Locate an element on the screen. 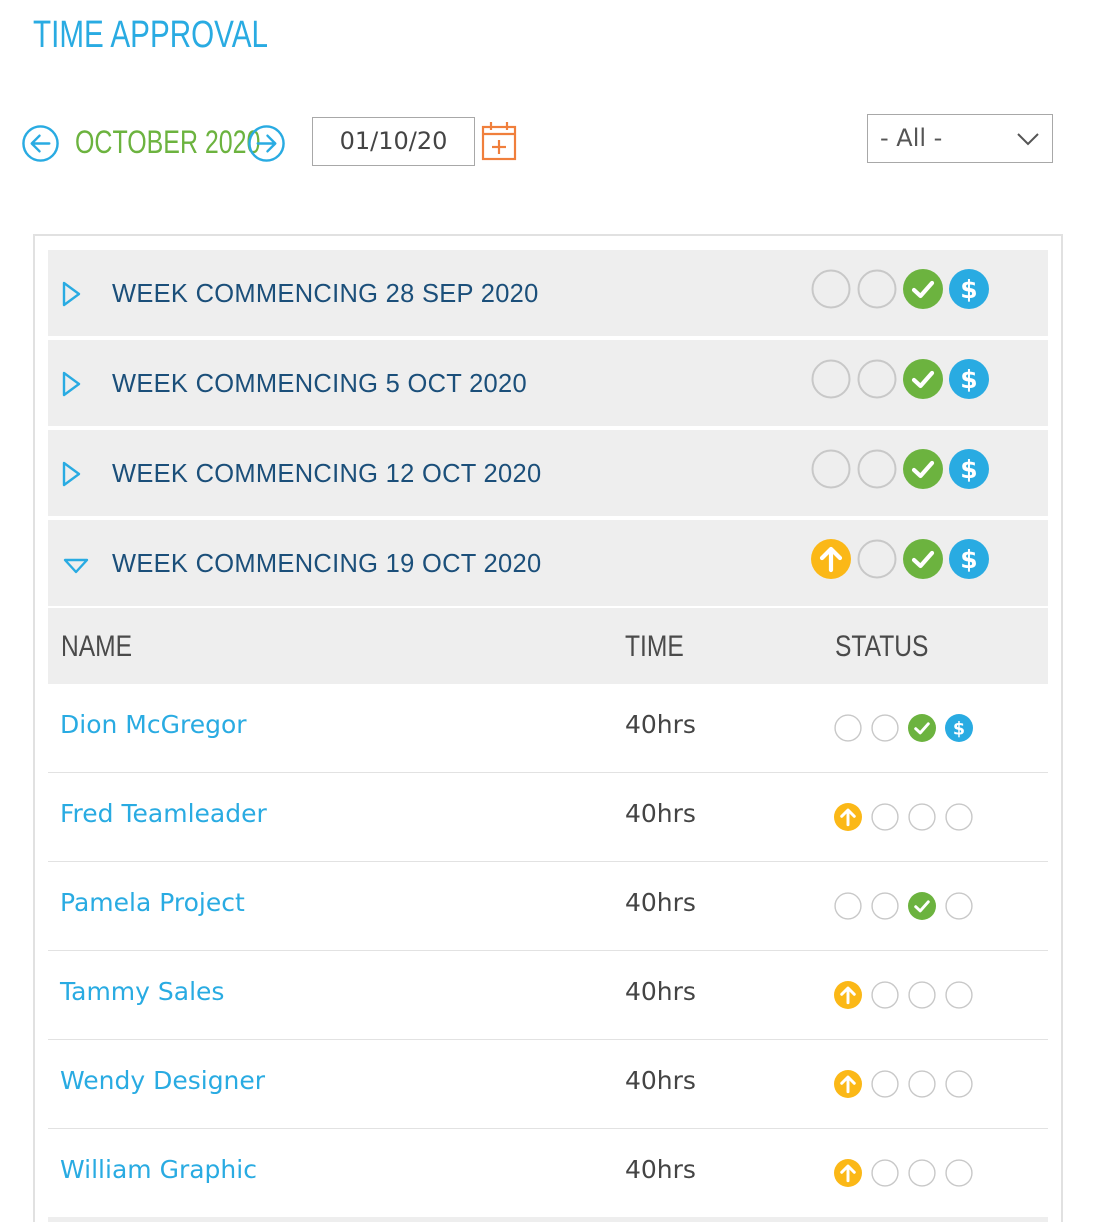 Image resolution: width=1107 pixels, height=1222 pixels. status-filter-select: - All - is located at coordinates (960, 138).